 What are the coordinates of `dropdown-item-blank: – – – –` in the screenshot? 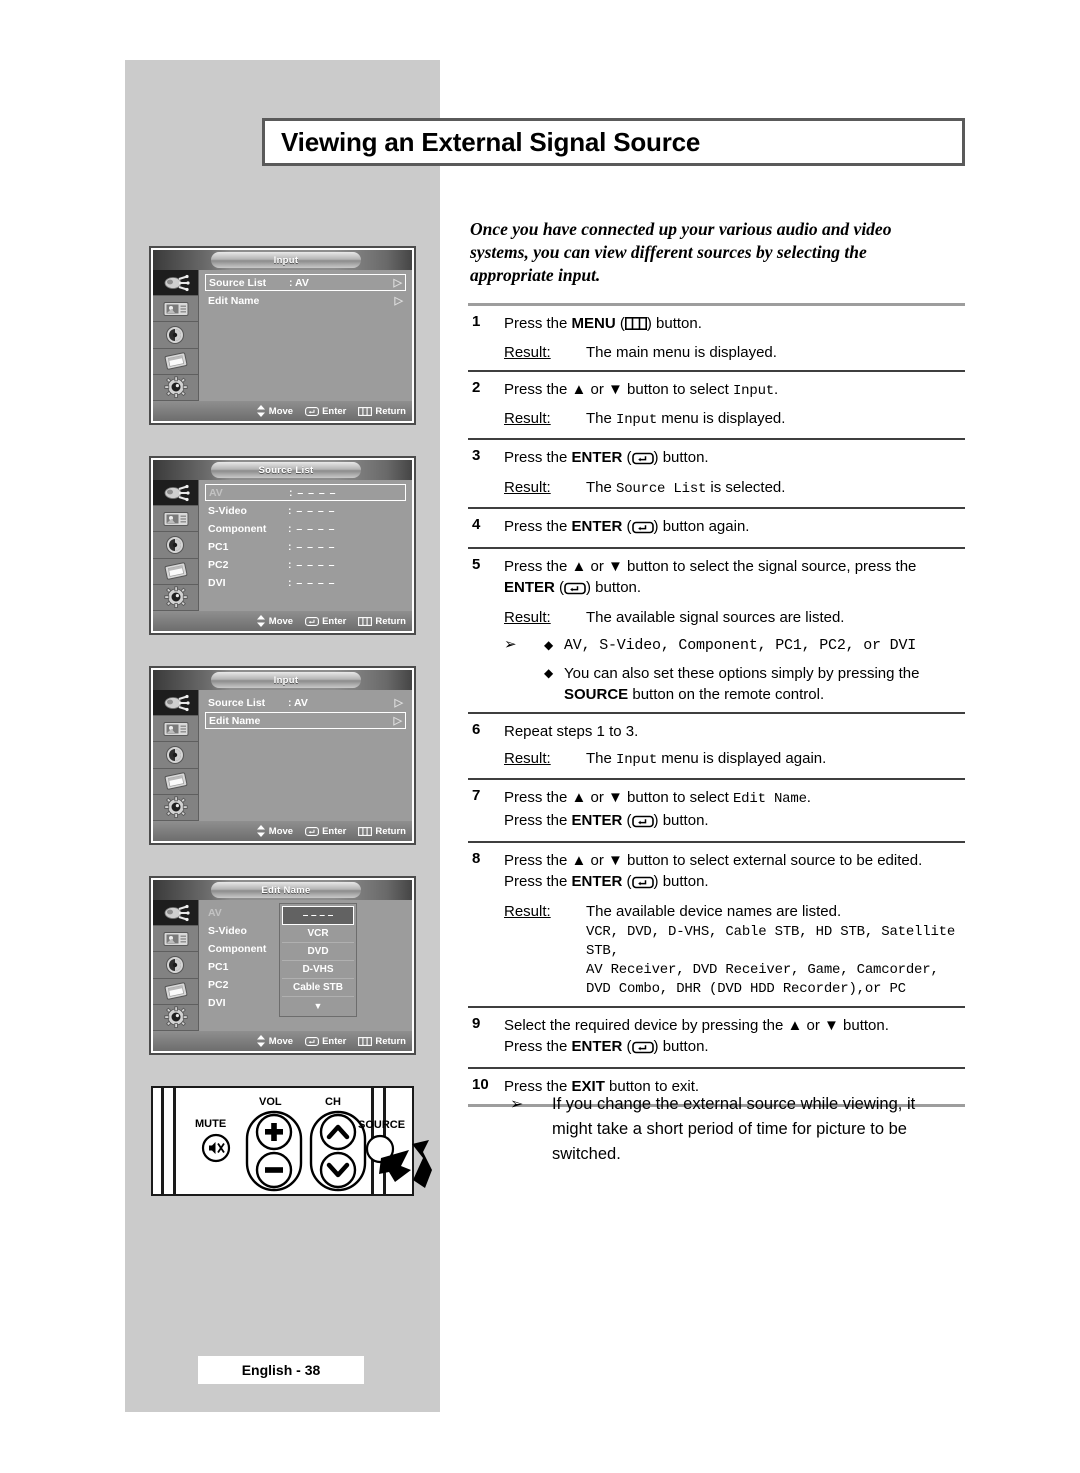 It's located at (318, 915).